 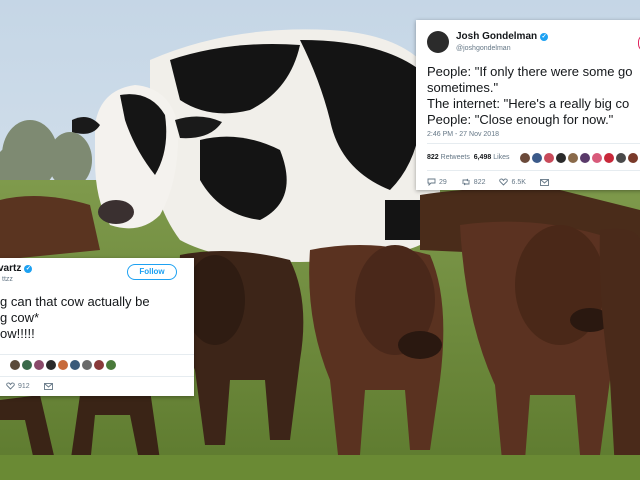 What do you see at coordinates (455, 157) in the screenshot?
I see `retweets-label: Retweets` at bounding box center [455, 157].